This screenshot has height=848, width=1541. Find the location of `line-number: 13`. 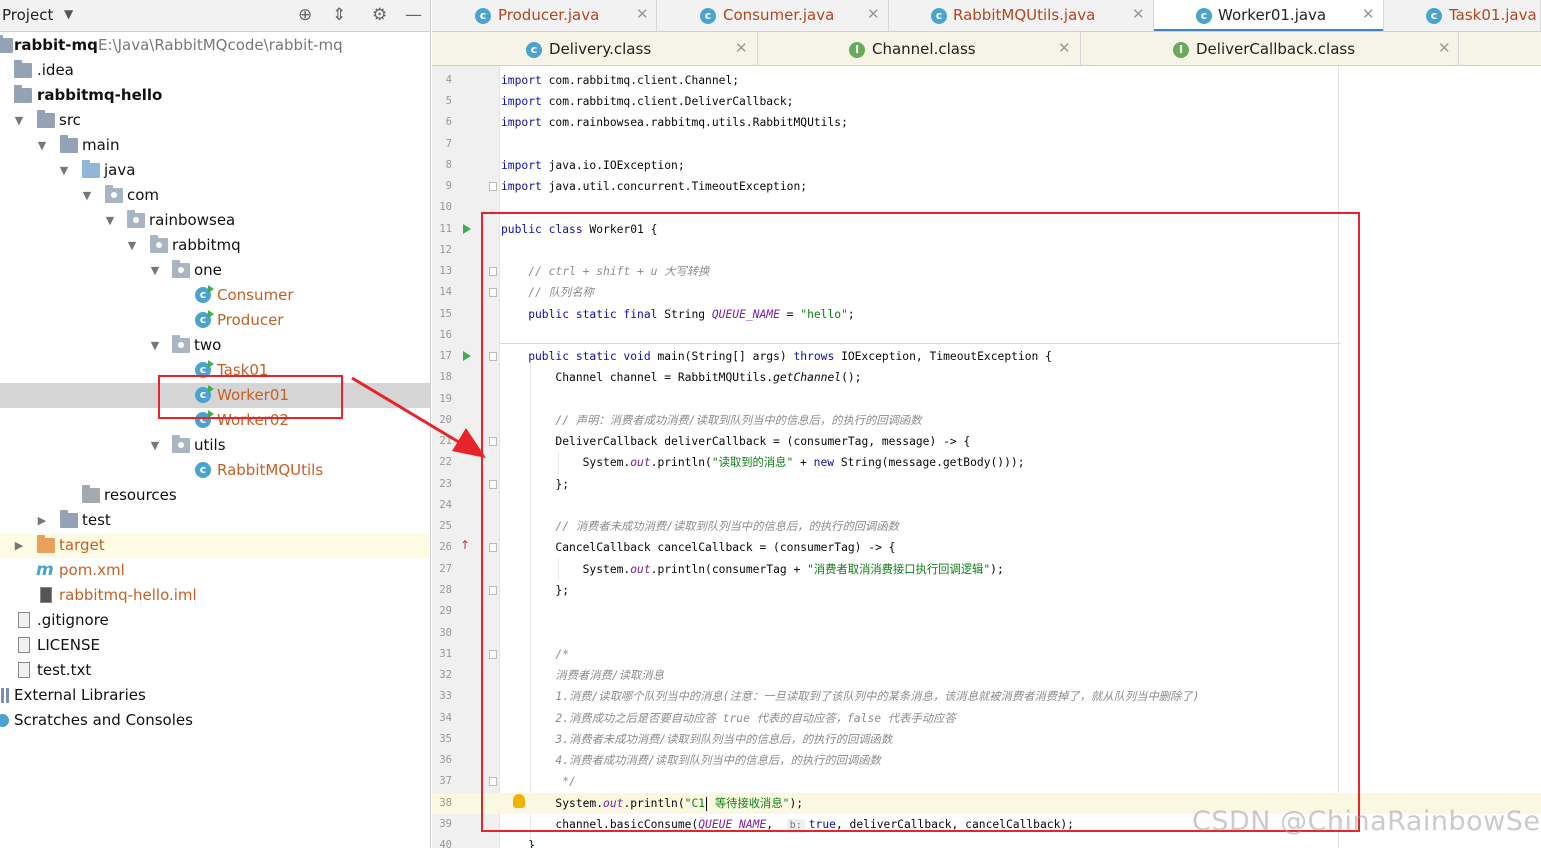

line-number: 13 is located at coordinates (445, 271).